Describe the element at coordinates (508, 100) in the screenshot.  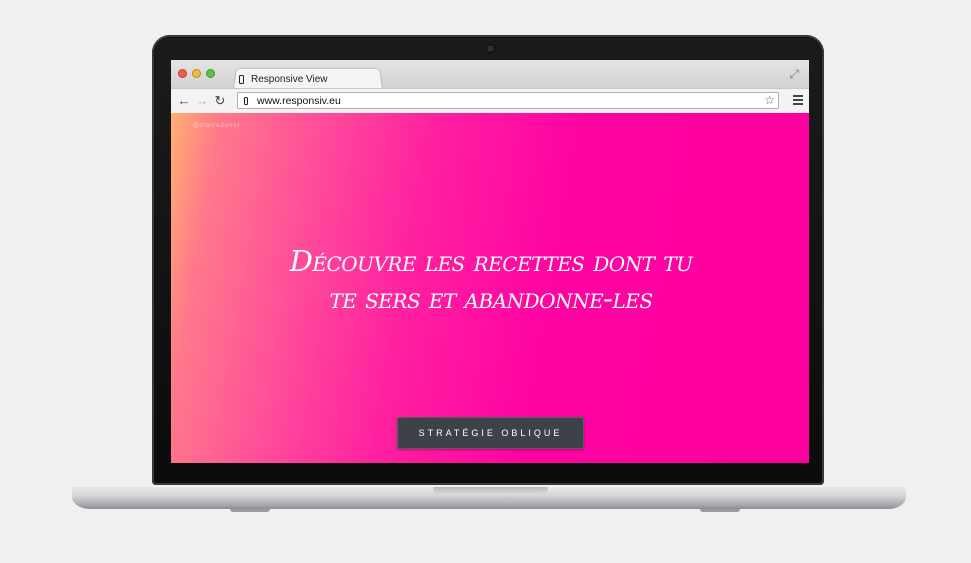
I see `address-bar: www.responsiv.eu ☆` at that location.